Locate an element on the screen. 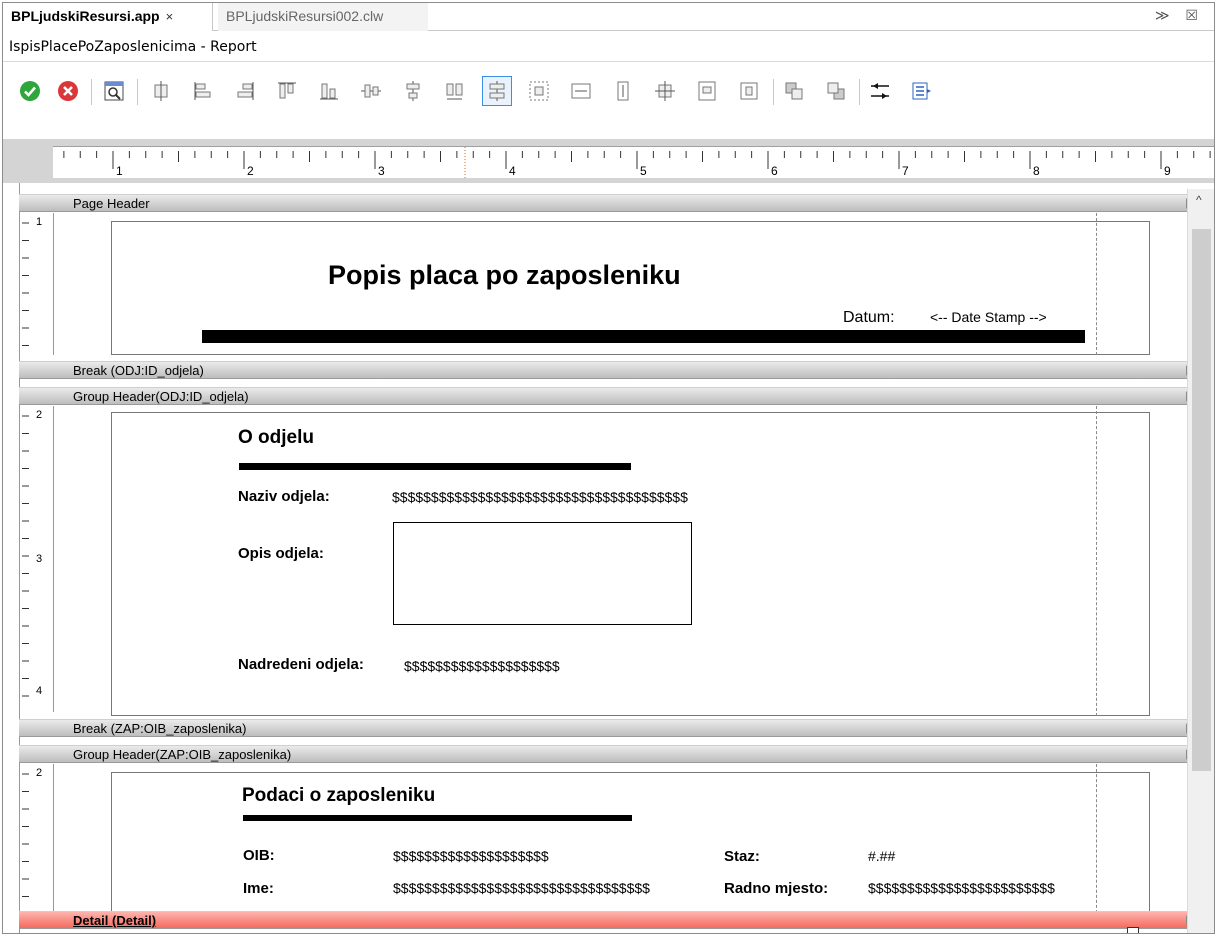  center-dialog-button is located at coordinates (665, 91).